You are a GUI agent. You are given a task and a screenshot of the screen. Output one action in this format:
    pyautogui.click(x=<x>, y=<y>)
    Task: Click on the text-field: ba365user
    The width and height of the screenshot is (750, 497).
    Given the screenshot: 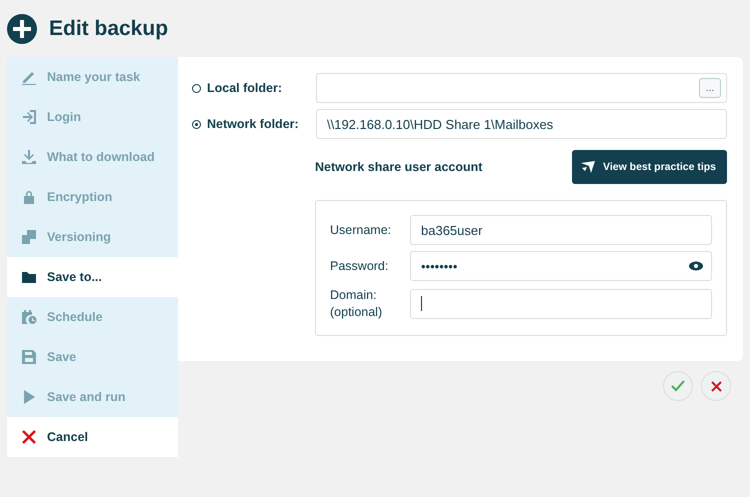 What is the action you would take?
    pyautogui.click(x=561, y=230)
    